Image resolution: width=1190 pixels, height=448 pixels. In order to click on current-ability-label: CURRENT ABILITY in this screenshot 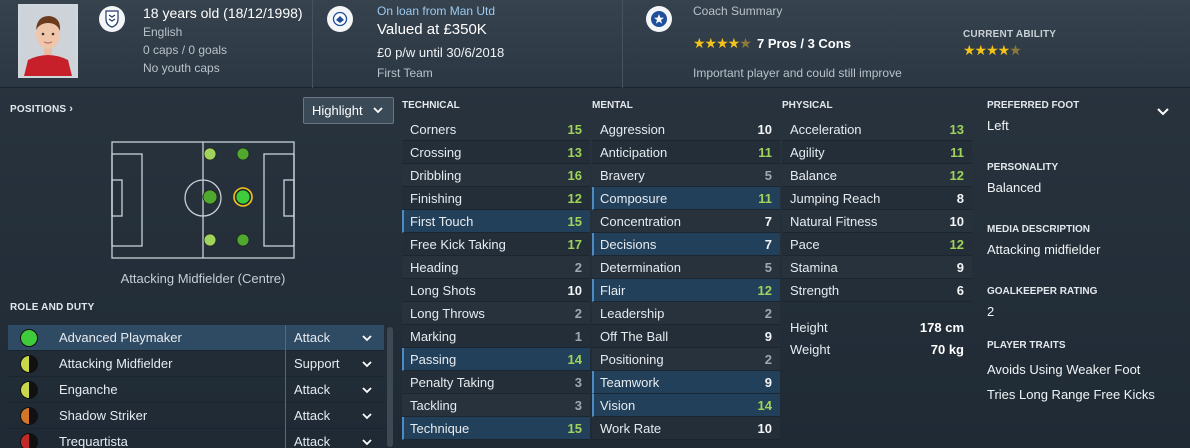, I will do `click(1010, 34)`.